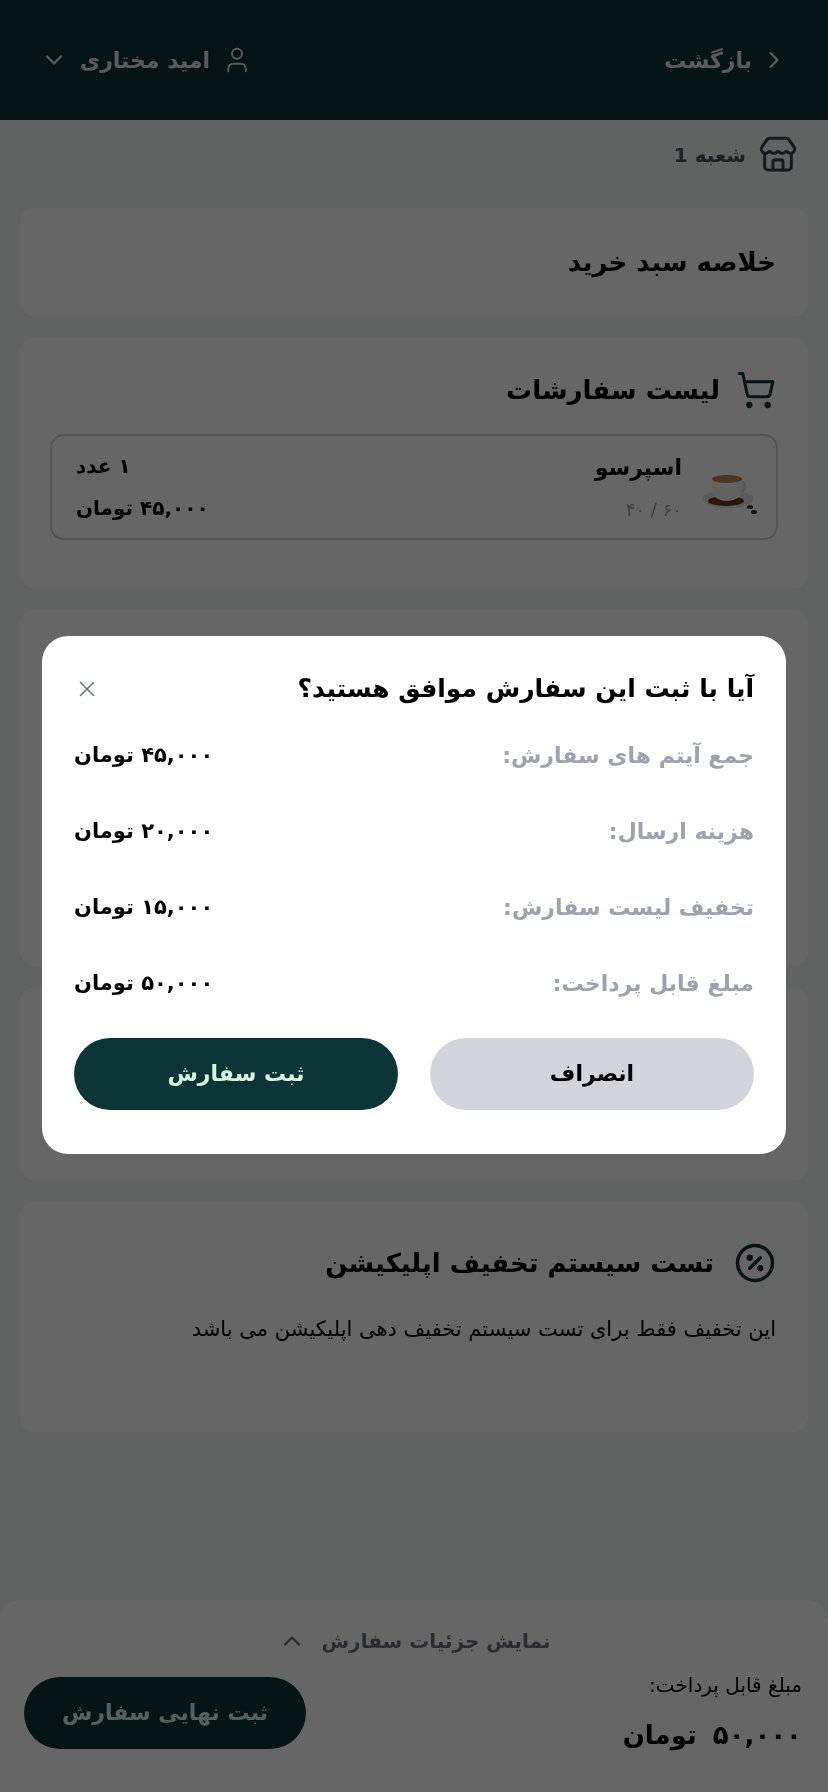 The height and width of the screenshot is (1792, 828). What do you see at coordinates (681, 832) in the screenshot?
I see `summary-label: هزینه ارسال:` at bounding box center [681, 832].